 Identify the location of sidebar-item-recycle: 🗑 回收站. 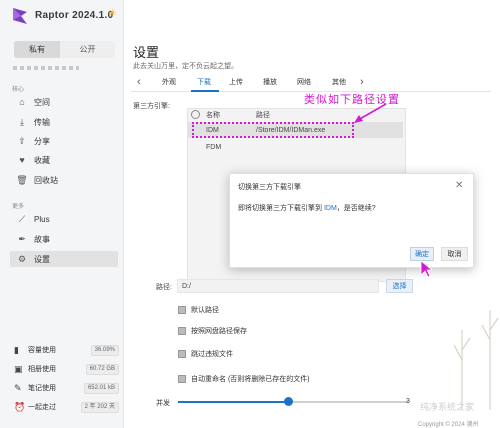
(64, 180).